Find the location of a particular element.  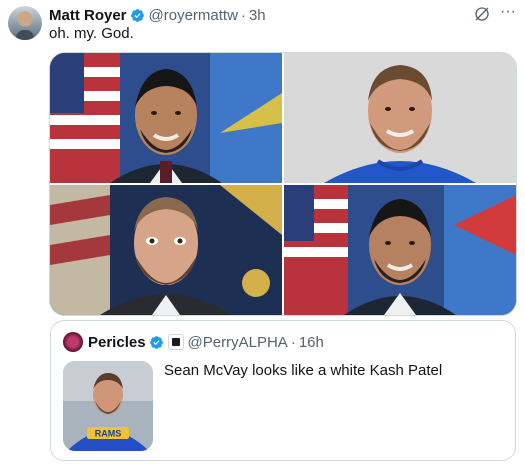

affiliation-badge-icon is located at coordinates (175, 342).